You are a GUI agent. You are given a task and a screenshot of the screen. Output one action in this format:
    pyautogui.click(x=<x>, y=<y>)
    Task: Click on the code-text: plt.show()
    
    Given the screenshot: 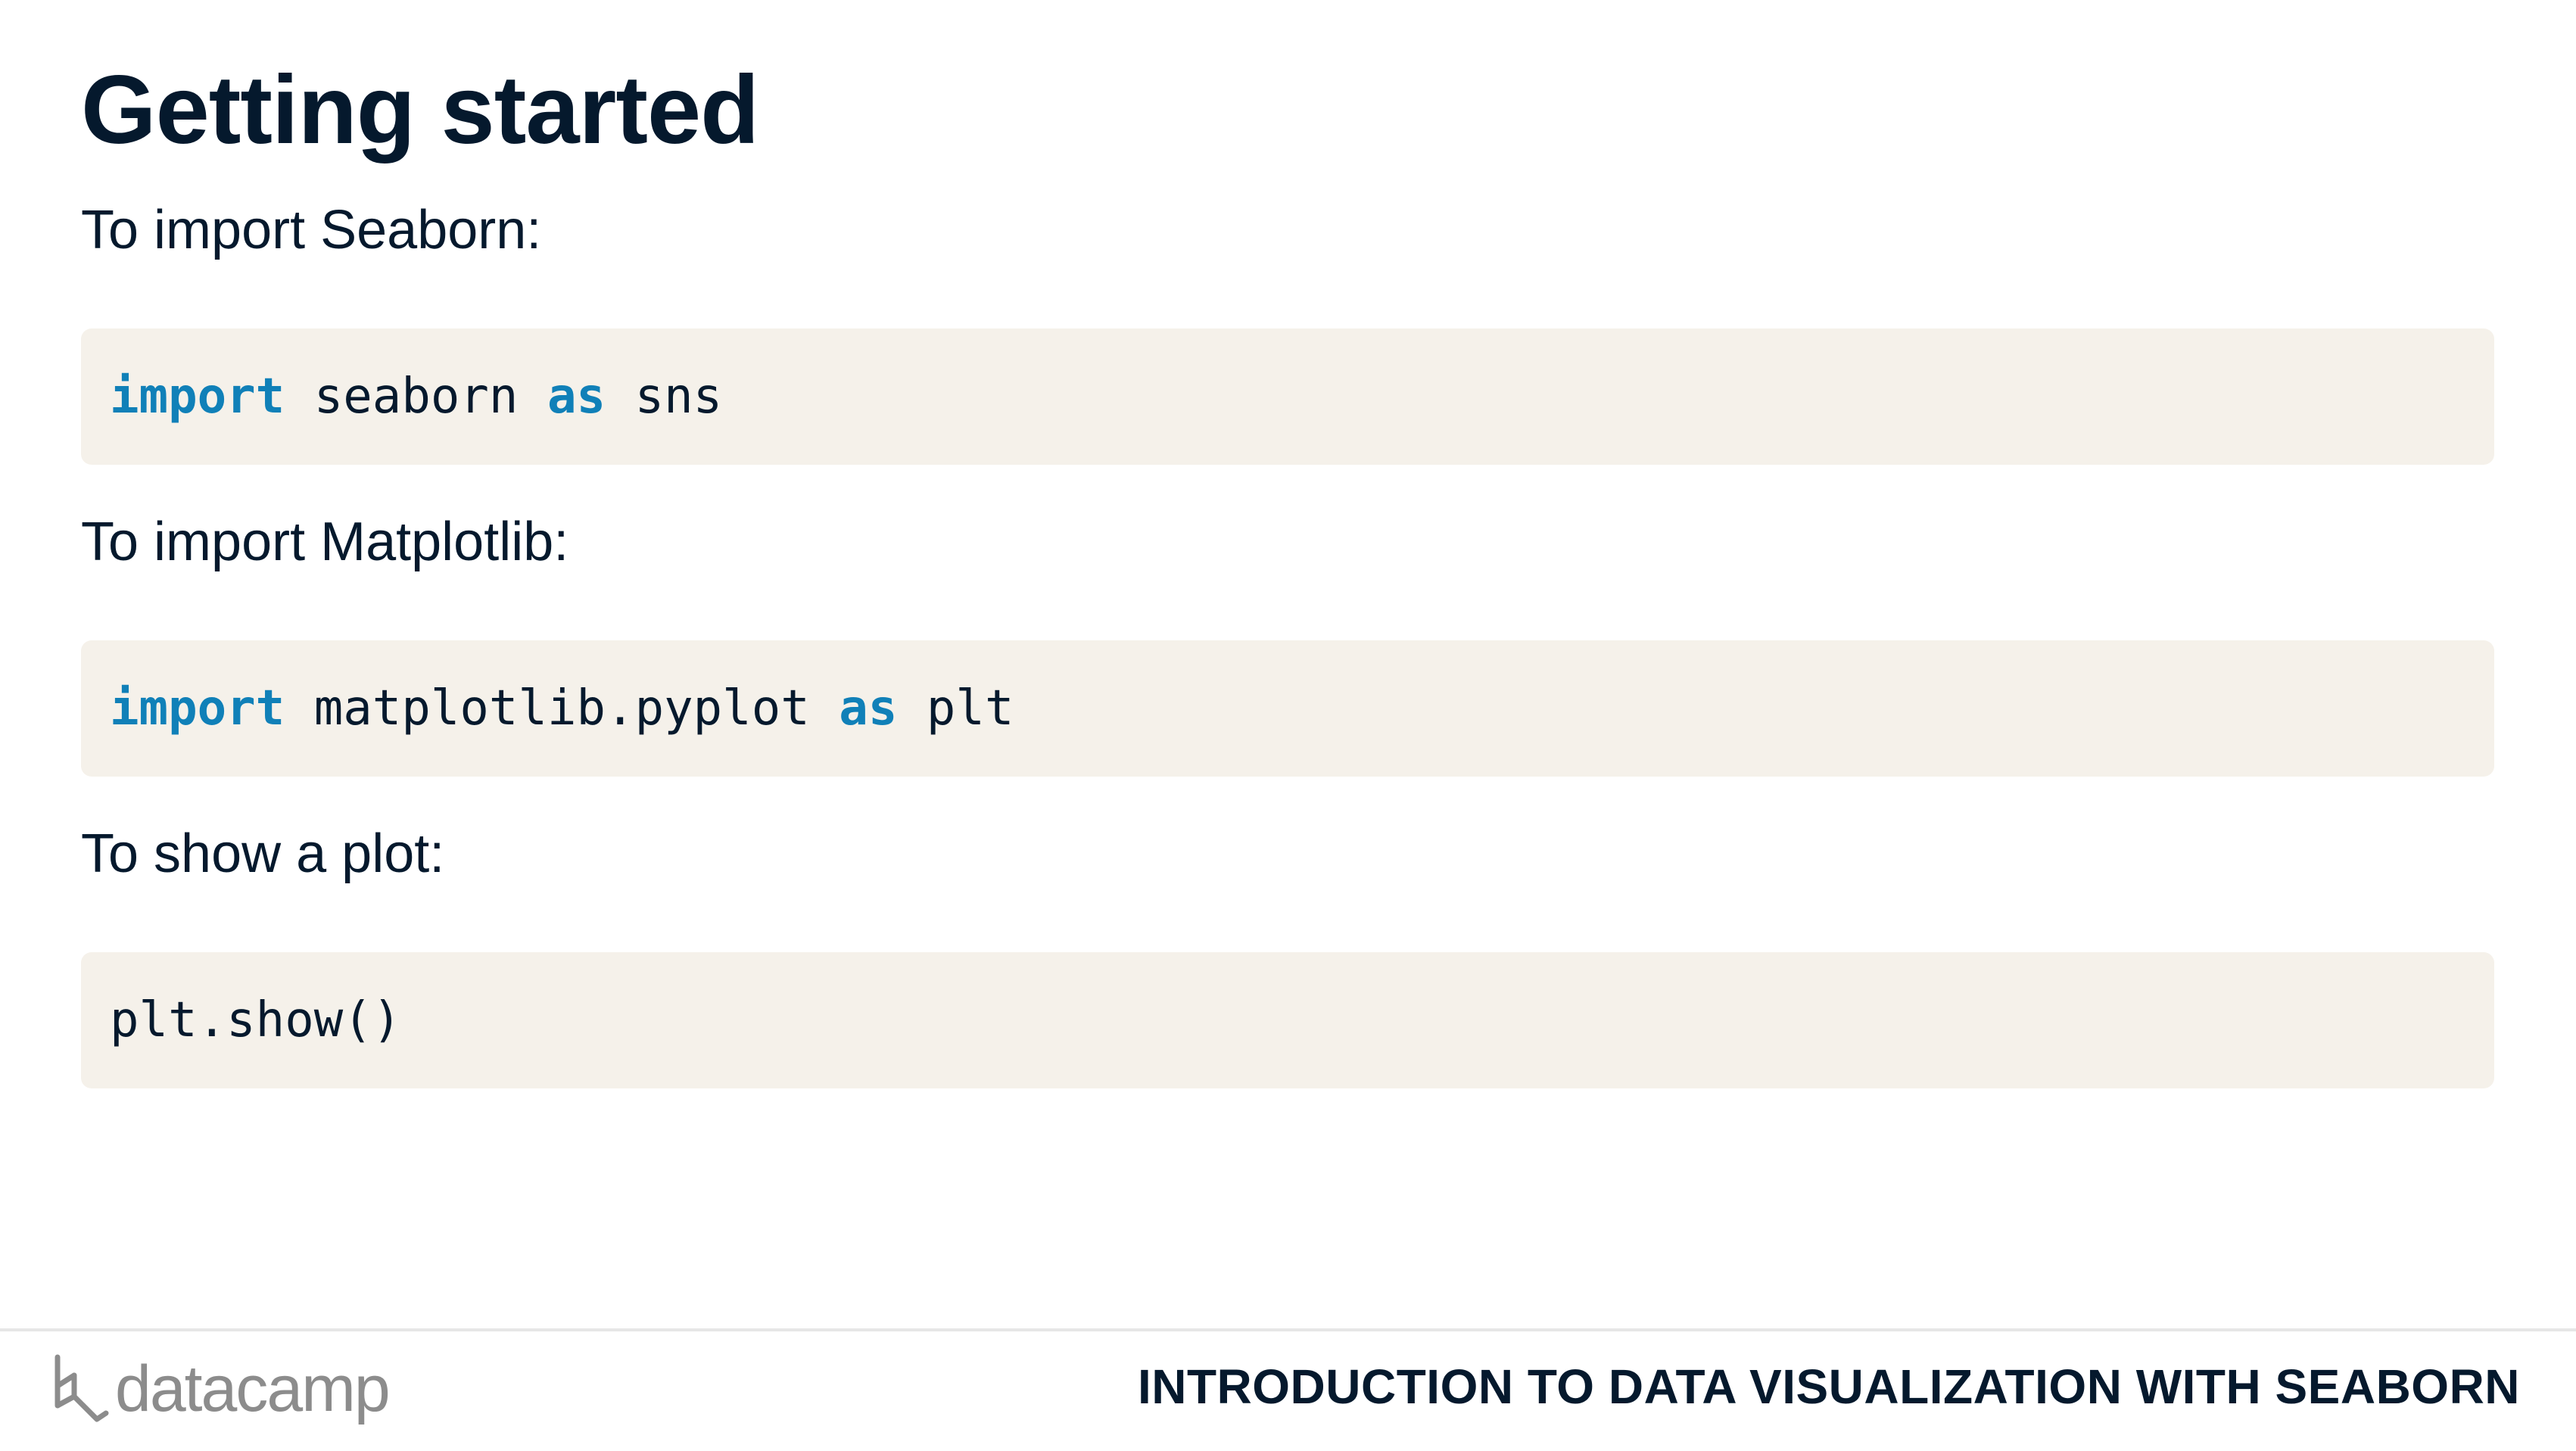 What is the action you would take?
    pyautogui.click(x=256, y=1020)
    